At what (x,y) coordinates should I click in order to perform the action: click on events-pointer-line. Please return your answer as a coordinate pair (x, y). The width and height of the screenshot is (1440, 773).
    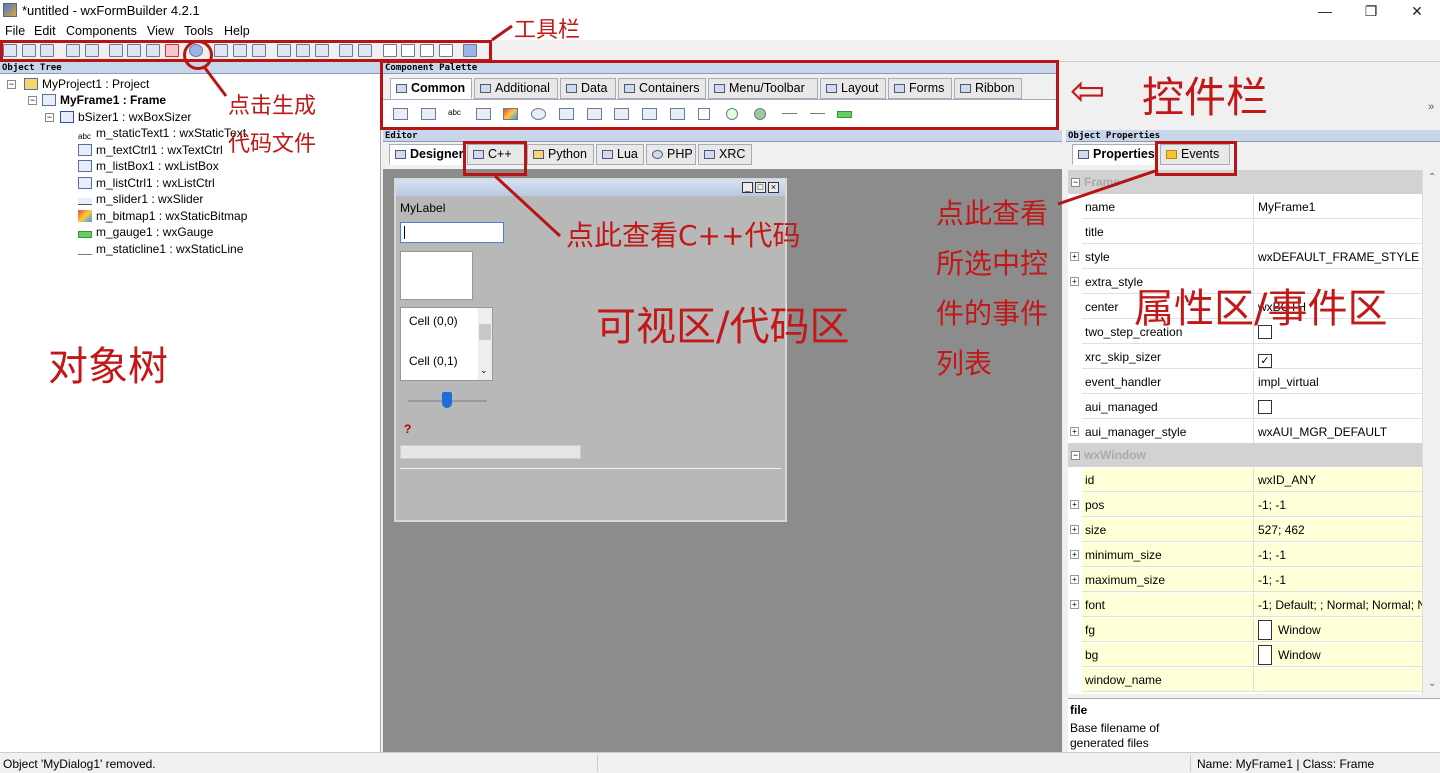
    Looking at the image, I should click on (1108, 187).